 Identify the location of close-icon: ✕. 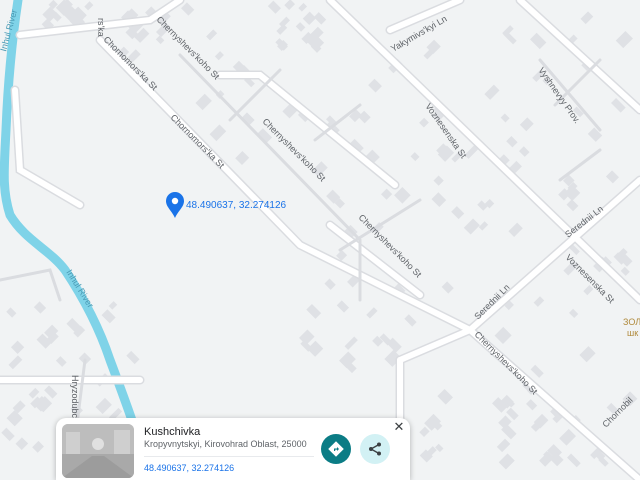
(399, 427).